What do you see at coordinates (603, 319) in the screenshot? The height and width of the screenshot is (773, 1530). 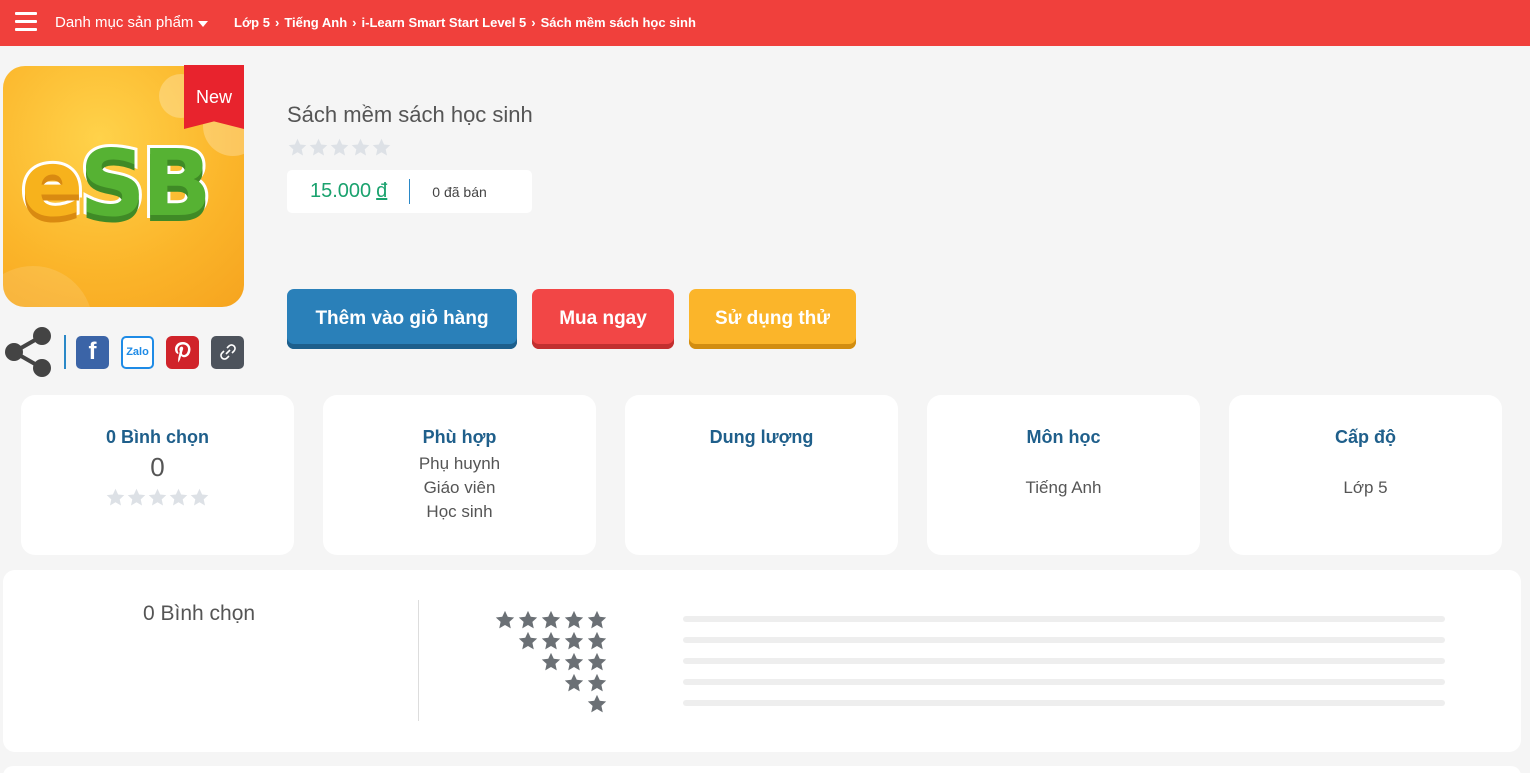 I see `buy-now-button: Mua ngay` at bounding box center [603, 319].